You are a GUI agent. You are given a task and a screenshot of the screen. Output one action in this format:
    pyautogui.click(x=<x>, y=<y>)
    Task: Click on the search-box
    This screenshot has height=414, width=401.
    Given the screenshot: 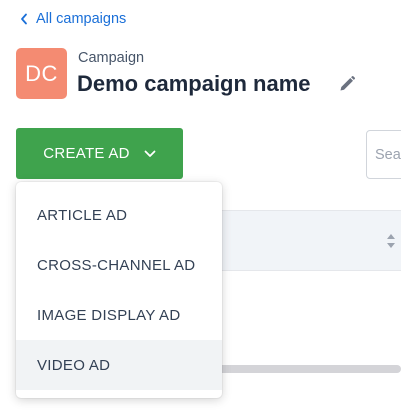 What is the action you would take?
    pyautogui.click(x=383, y=154)
    